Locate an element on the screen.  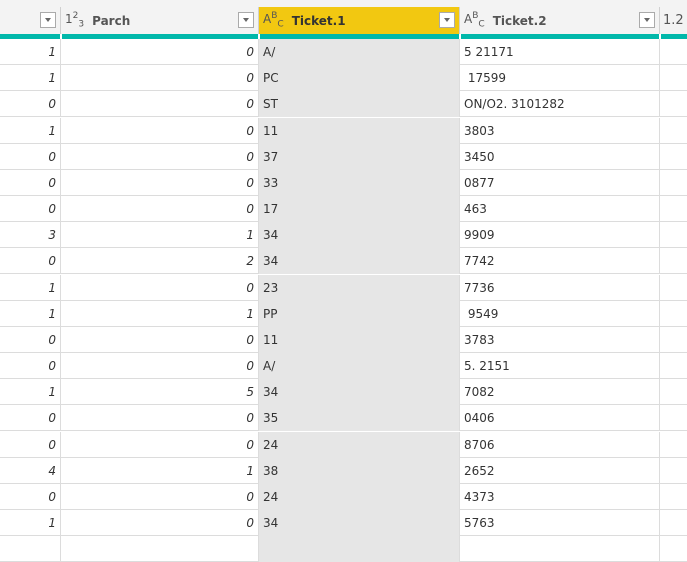
ticket-2-cell: 0877 is located at coordinates (560, 182).